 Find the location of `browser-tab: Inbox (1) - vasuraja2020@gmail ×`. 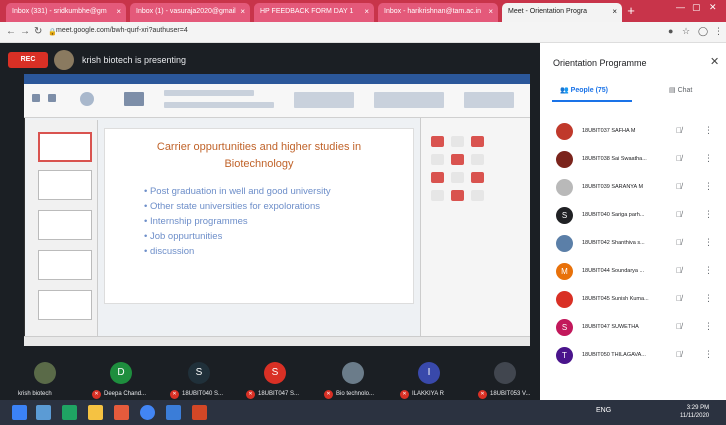

browser-tab: Inbox (1) - vasuraja2020@gmail × is located at coordinates (190, 12).